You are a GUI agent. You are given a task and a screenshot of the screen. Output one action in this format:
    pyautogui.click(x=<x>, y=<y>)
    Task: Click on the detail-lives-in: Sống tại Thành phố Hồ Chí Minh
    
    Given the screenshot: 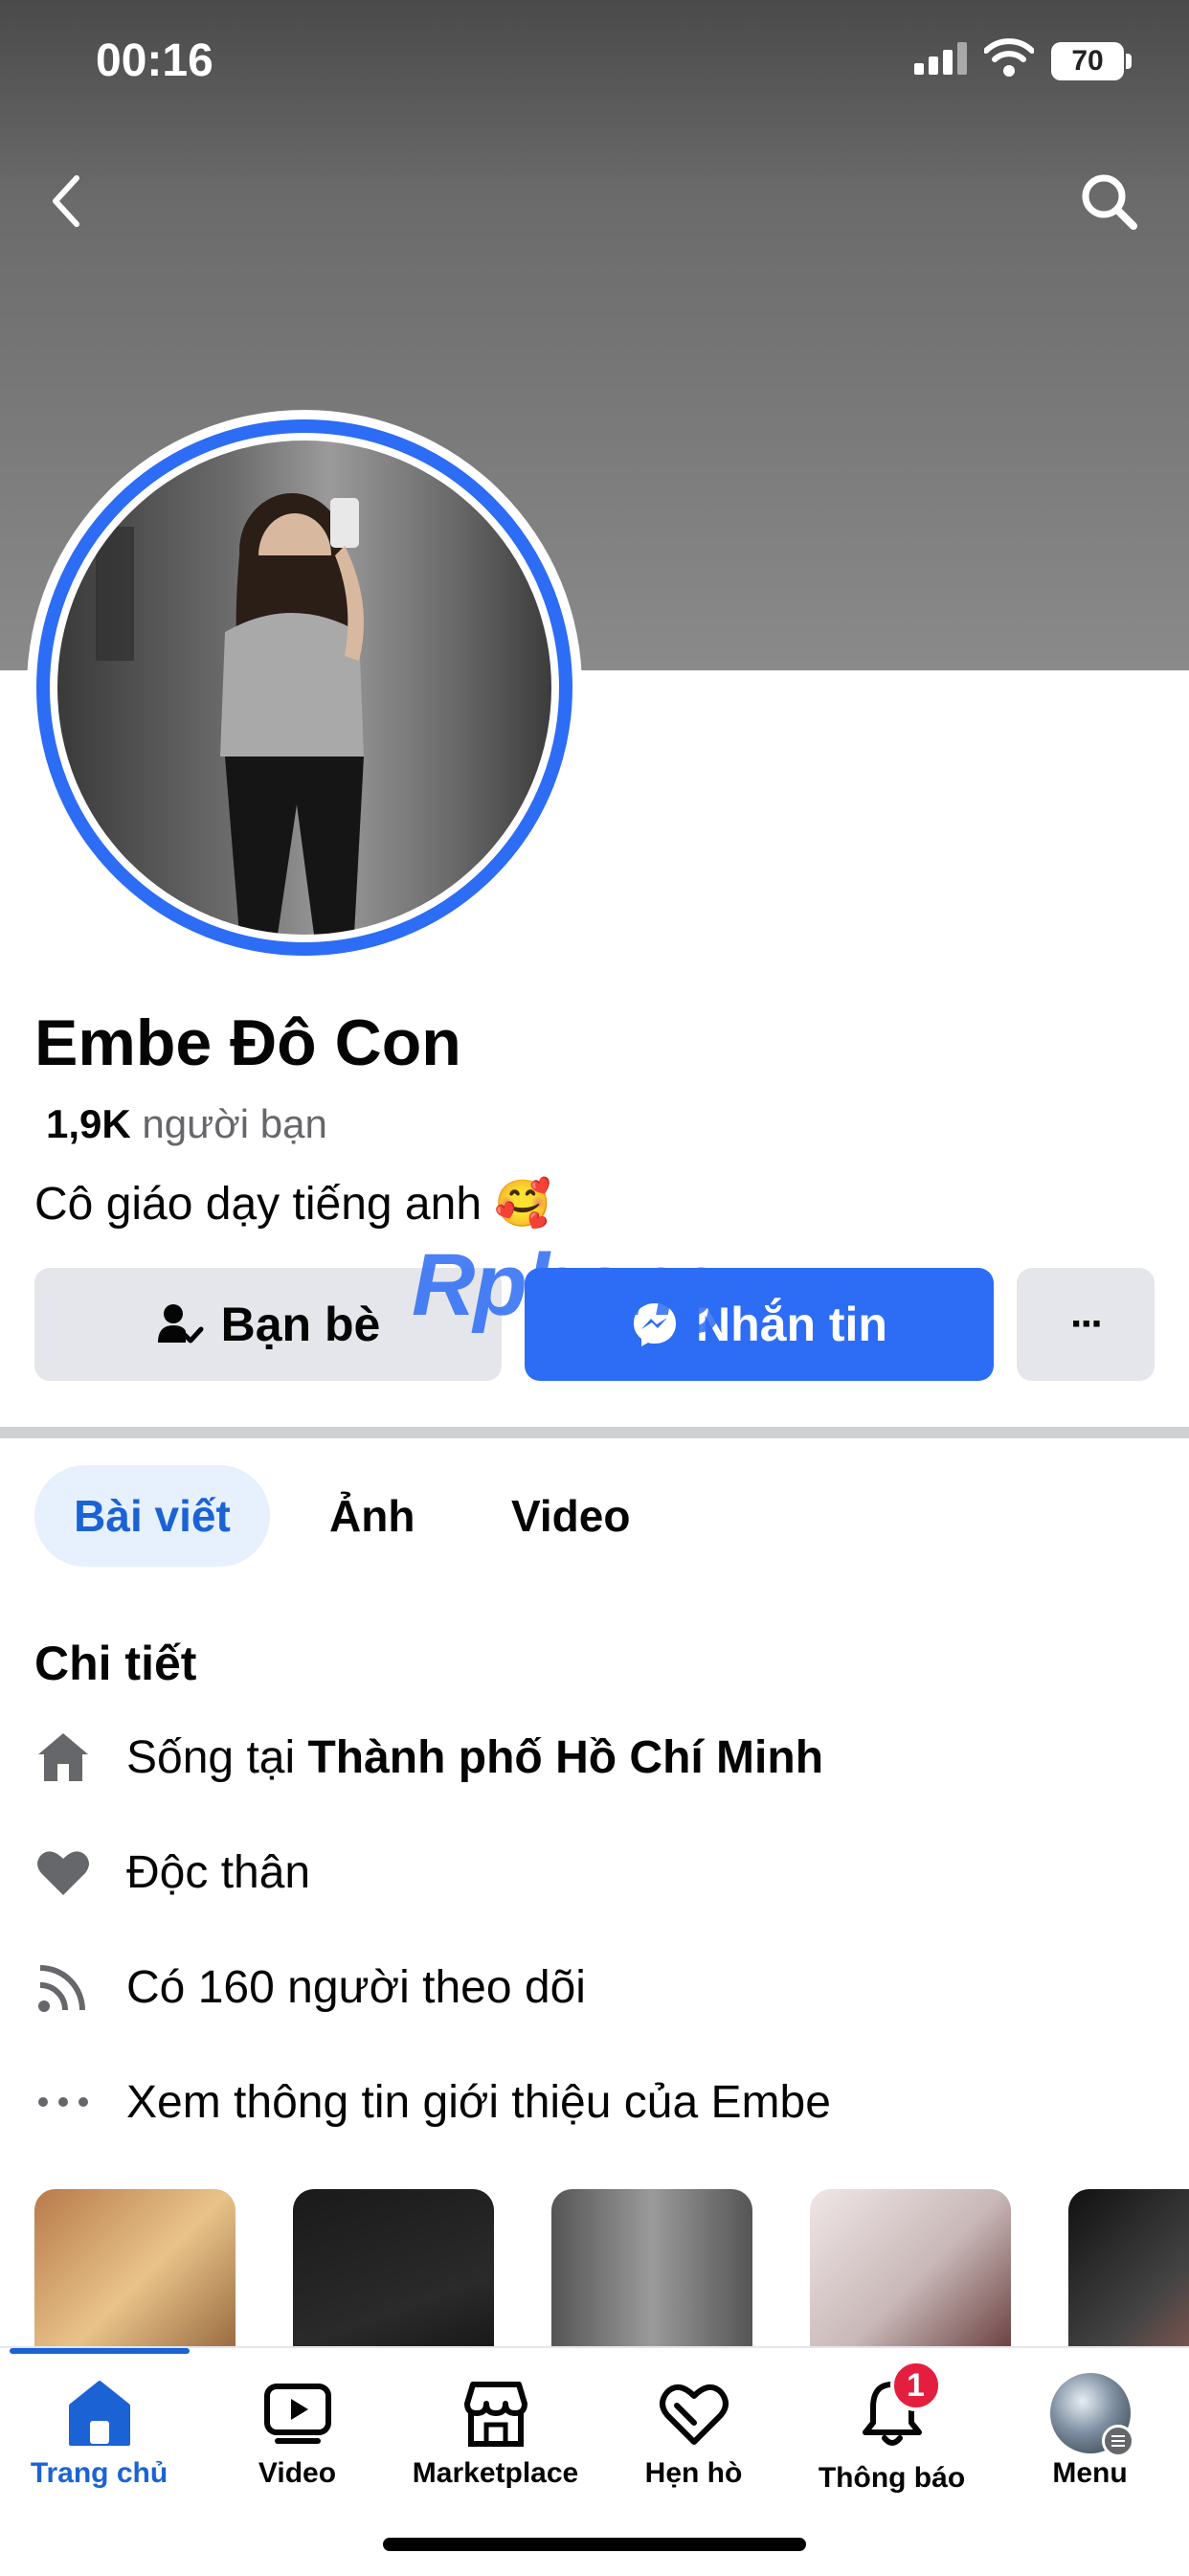 What is the action you would take?
    pyautogui.click(x=428, y=1757)
    